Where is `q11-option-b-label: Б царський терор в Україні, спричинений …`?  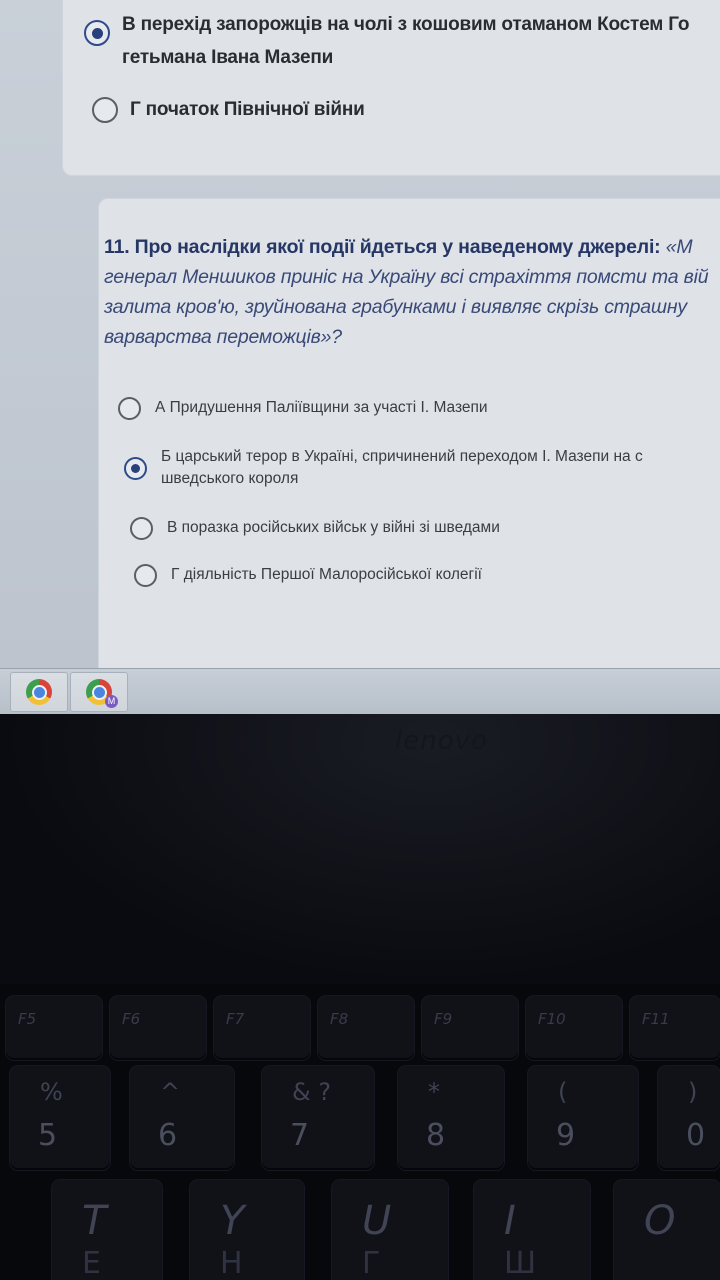
q11-option-b-label: Б царський терор в Україні, спричинений … is located at coordinates (402, 456).